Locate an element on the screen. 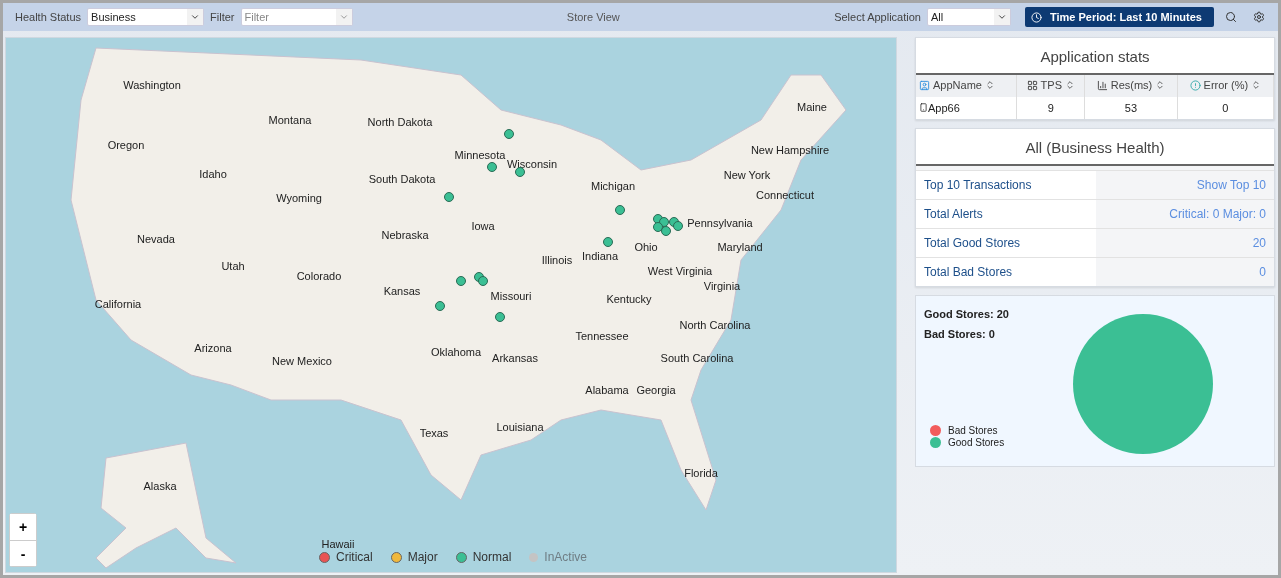 The width and height of the screenshot is (1281, 578). chart-legend-label: Bad Stores is located at coordinates (973, 430).